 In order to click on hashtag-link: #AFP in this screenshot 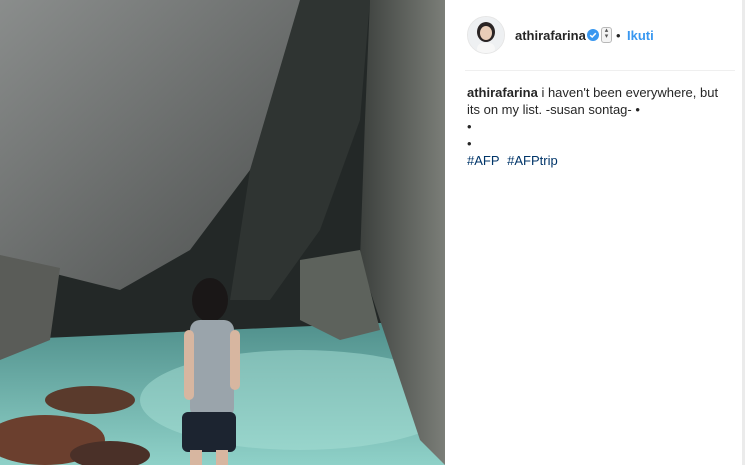, I will do `click(483, 160)`.